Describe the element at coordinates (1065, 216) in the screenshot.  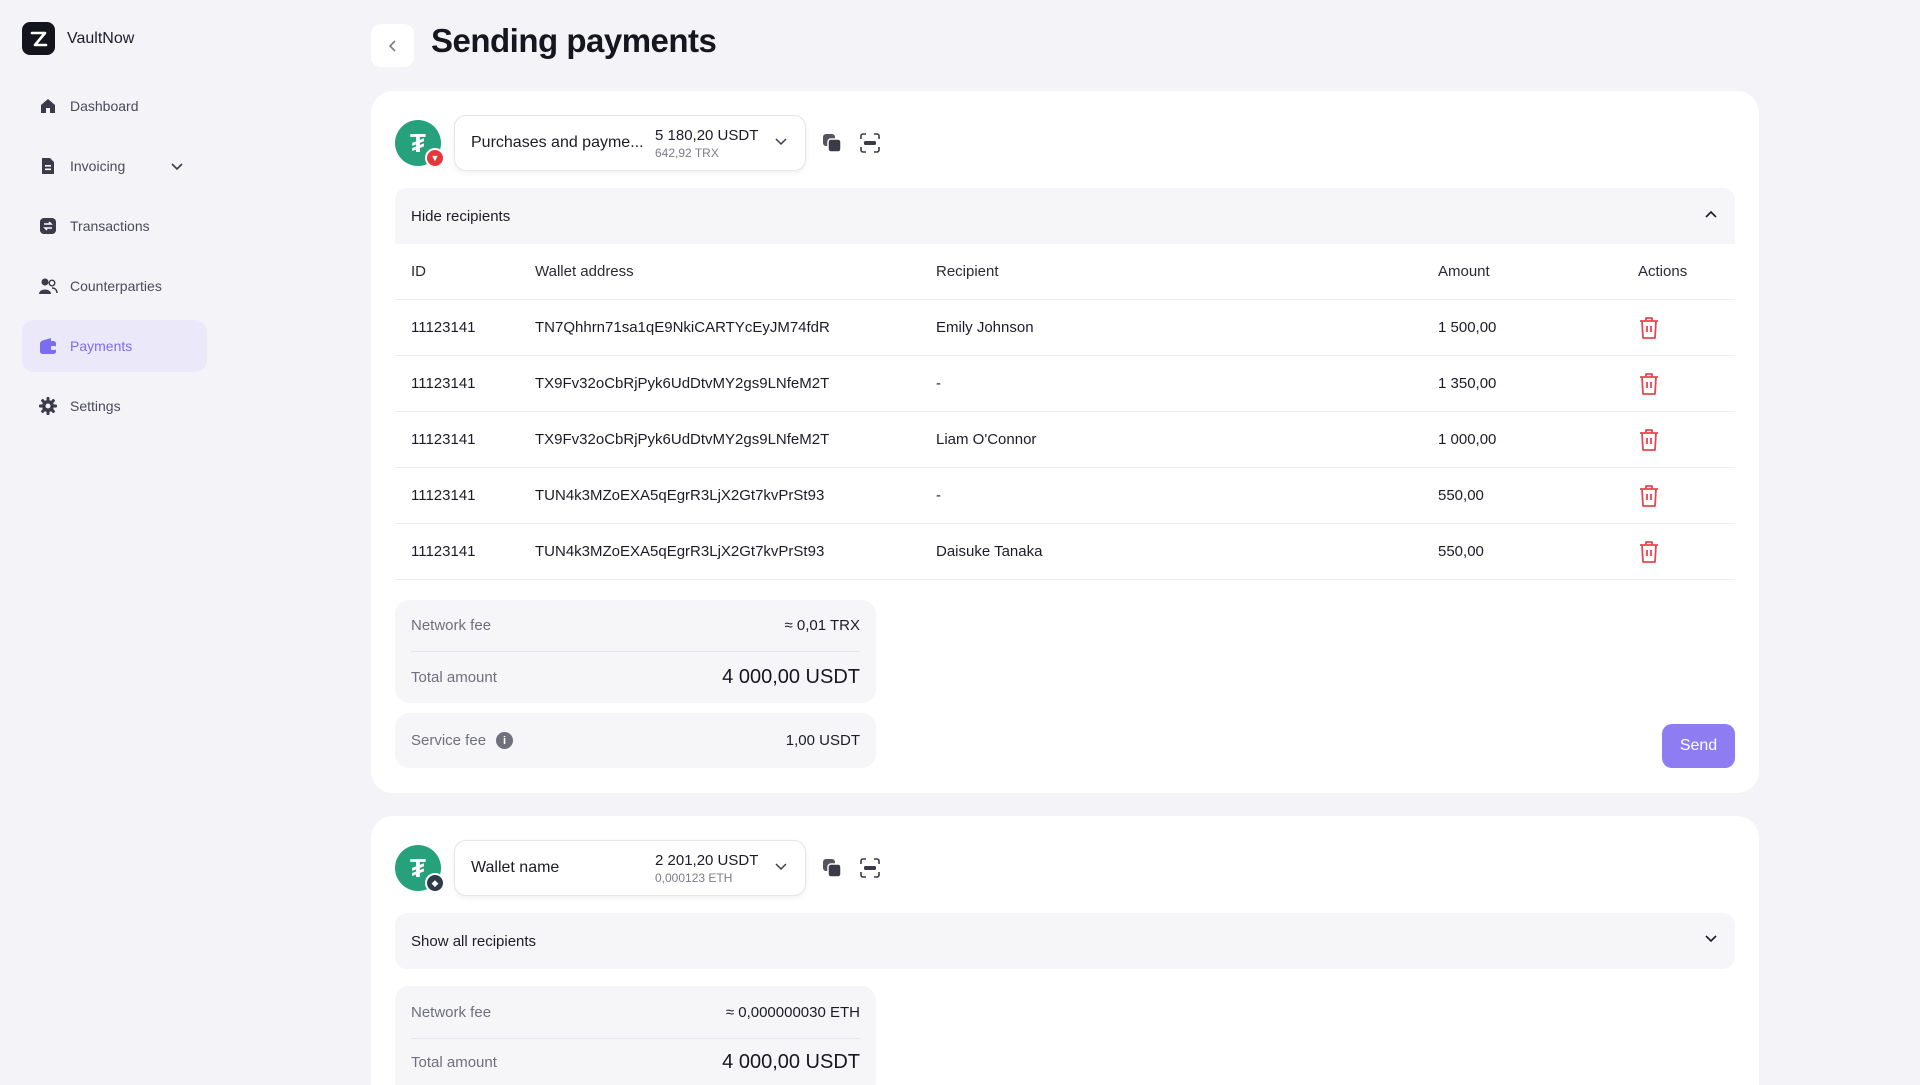
I see `hide-recipients-toggle: Hide recipients` at that location.